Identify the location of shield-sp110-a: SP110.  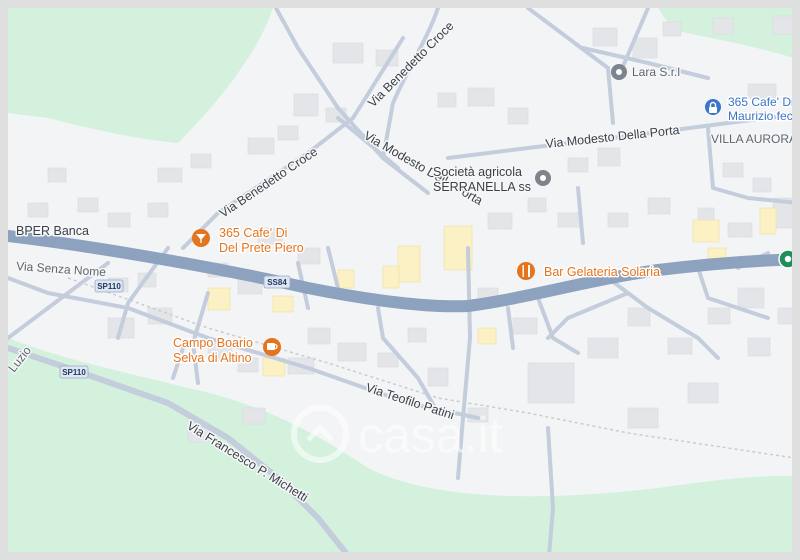
(109, 286).